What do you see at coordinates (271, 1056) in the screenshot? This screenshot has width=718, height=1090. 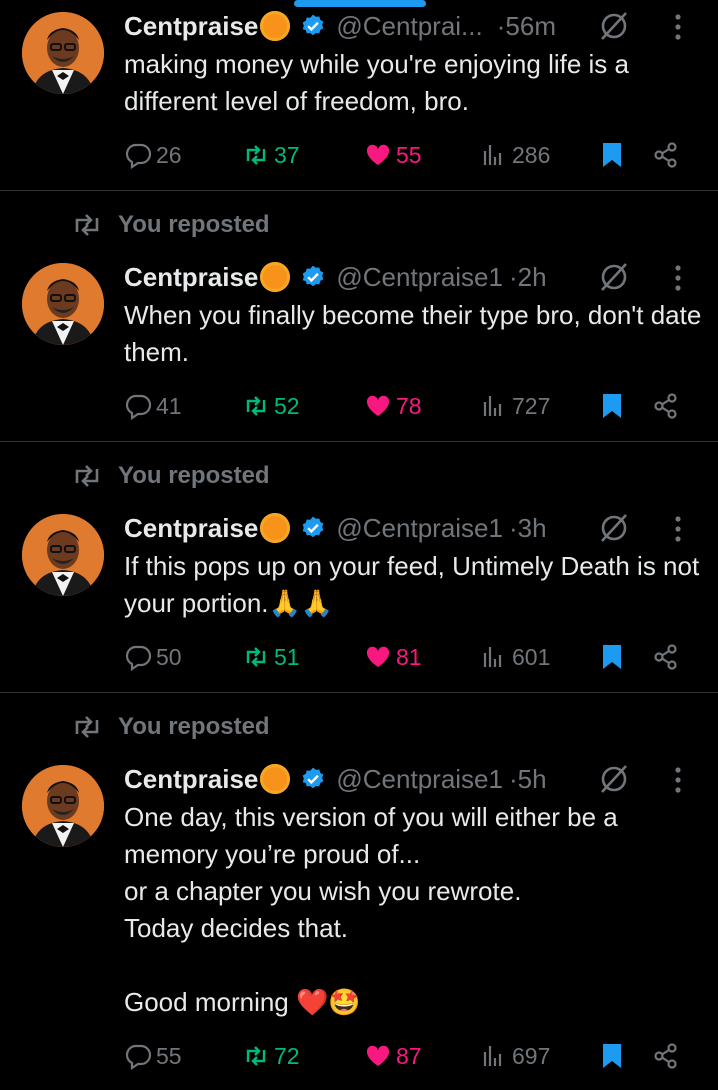 I see `repost-button: 72` at bounding box center [271, 1056].